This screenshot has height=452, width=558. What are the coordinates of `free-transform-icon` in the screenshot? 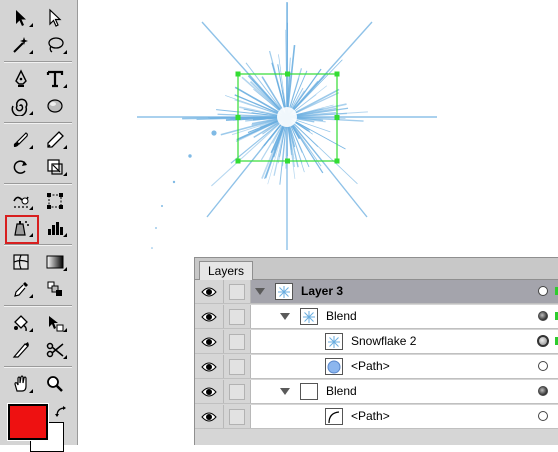 It's located at (55, 201).